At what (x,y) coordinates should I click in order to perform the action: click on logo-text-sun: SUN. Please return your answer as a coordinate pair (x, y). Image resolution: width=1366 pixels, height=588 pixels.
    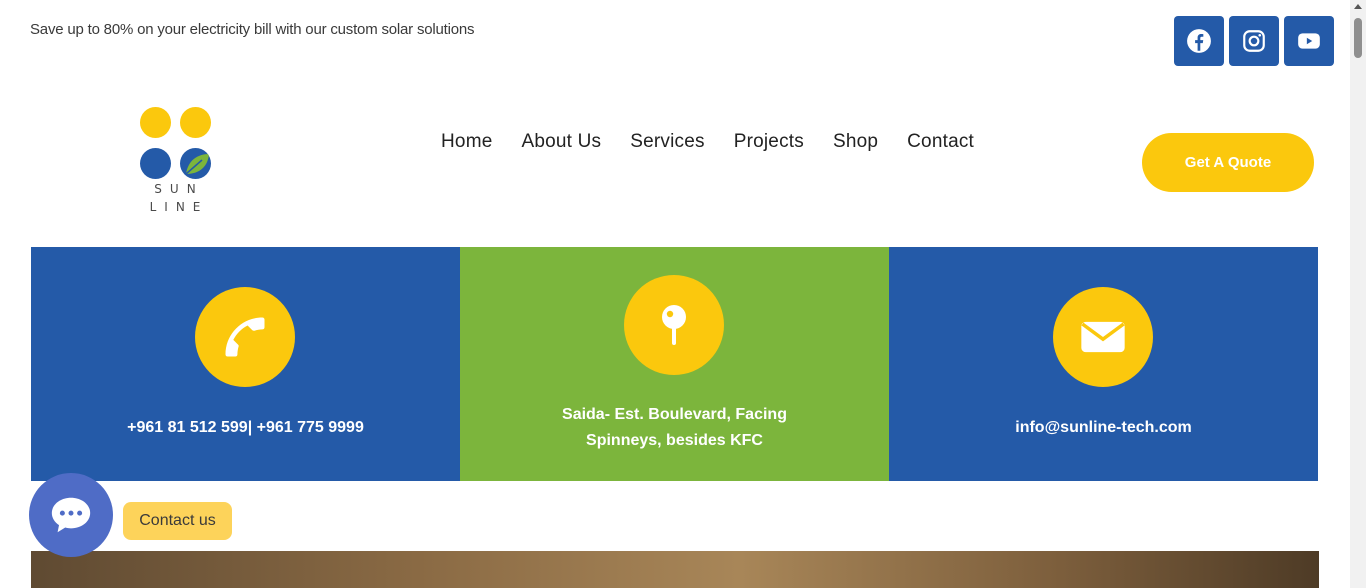
    Looking at the image, I should click on (179, 189).